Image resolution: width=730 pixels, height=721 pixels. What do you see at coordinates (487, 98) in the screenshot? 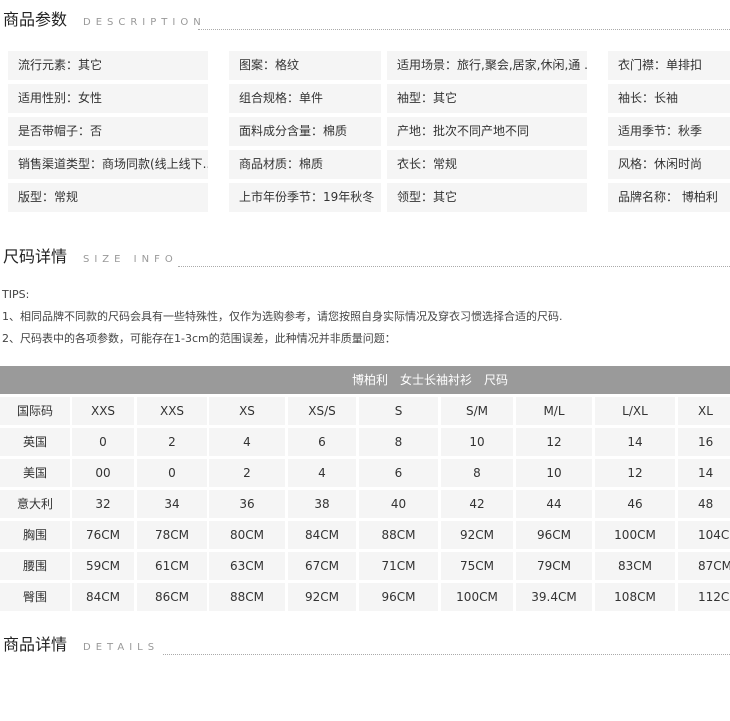
I see `param-cell: 袖型：其它` at bounding box center [487, 98].